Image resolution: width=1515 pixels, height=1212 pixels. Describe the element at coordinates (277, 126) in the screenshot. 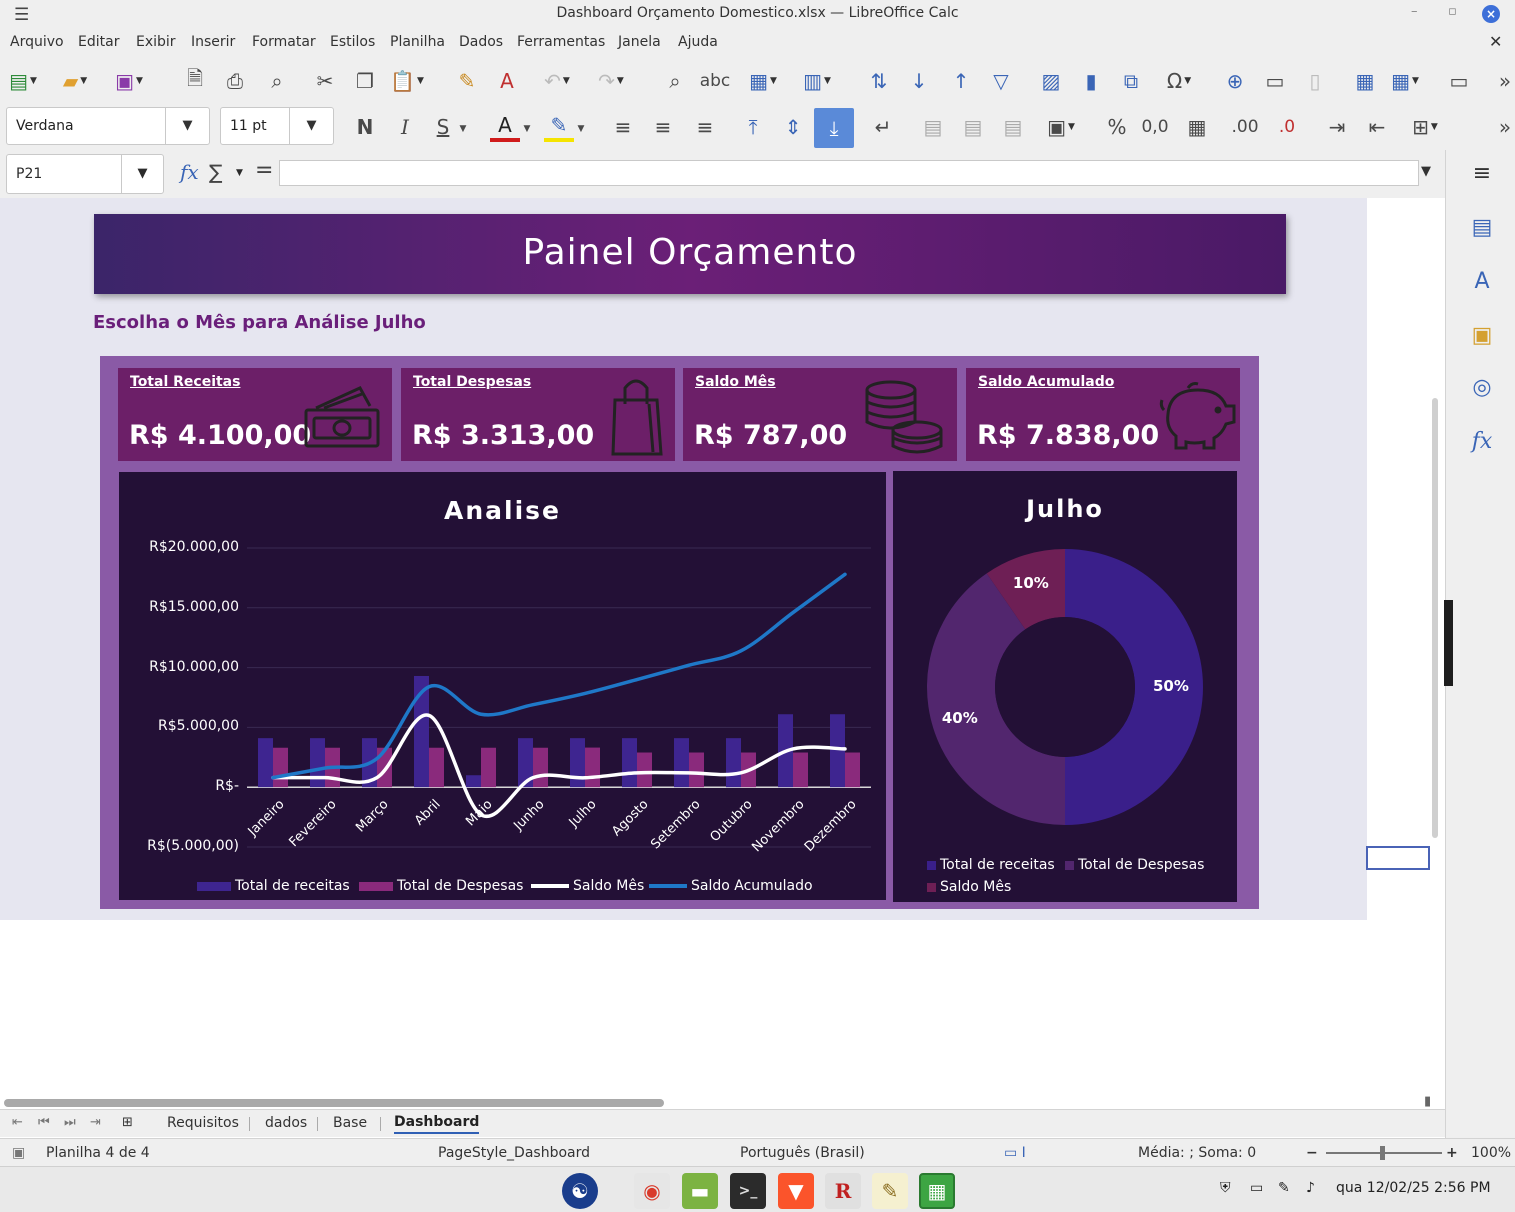

I see `font-size-combo: 11 pt ▼` at that location.